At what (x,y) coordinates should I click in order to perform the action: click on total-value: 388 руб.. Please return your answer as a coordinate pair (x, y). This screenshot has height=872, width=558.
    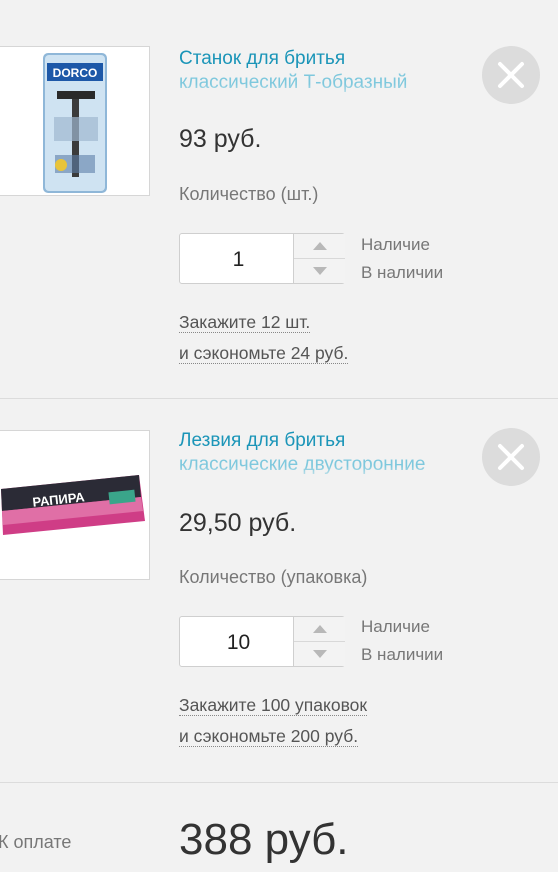
    Looking at the image, I should click on (264, 839).